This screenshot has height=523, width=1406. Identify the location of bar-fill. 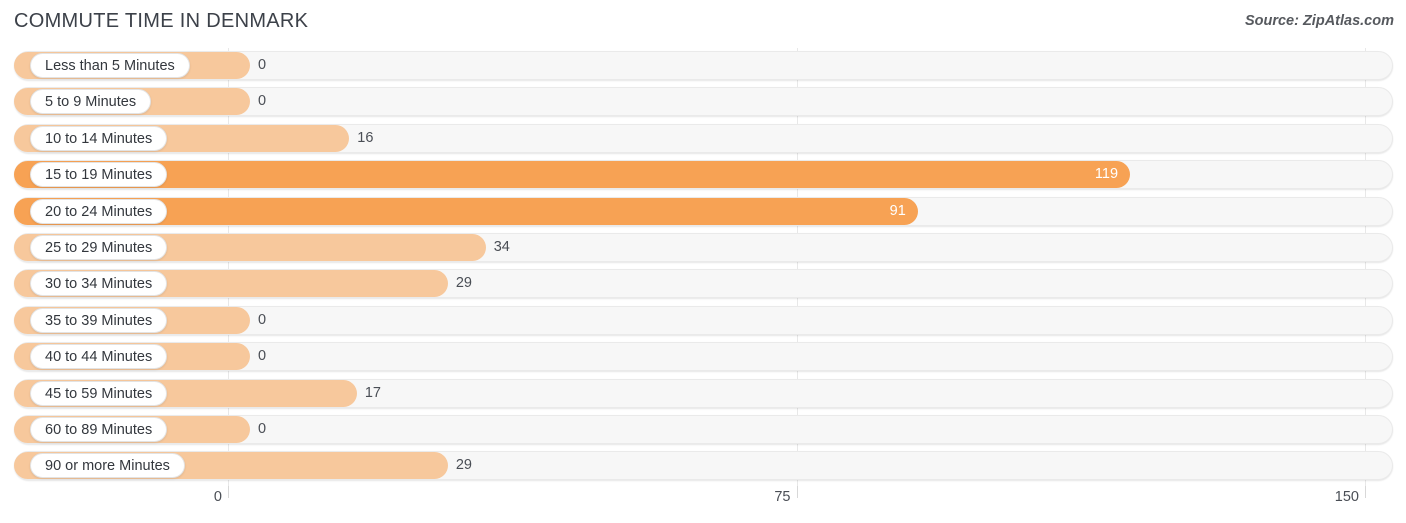
(572, 175).